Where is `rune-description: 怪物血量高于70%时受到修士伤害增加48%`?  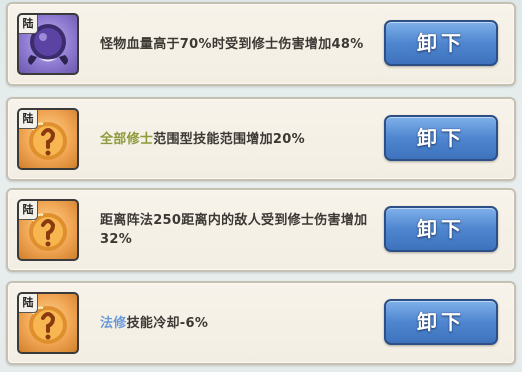 rune-description: 怪物血量高于70%时受到修士伤害增加48% is located at coordinates (232, 44).